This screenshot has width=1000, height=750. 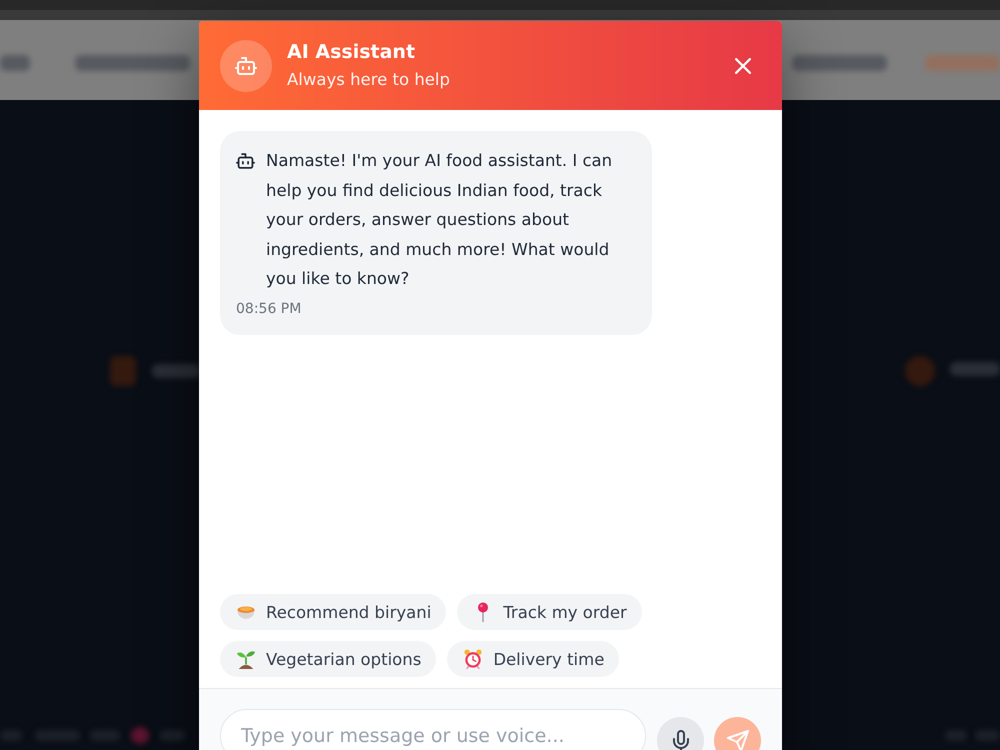 What do you see at coordinates (533, 659) in the screenshot?
I see `quick-reply-chip: Delivery time` at bounding box center [533, 659].